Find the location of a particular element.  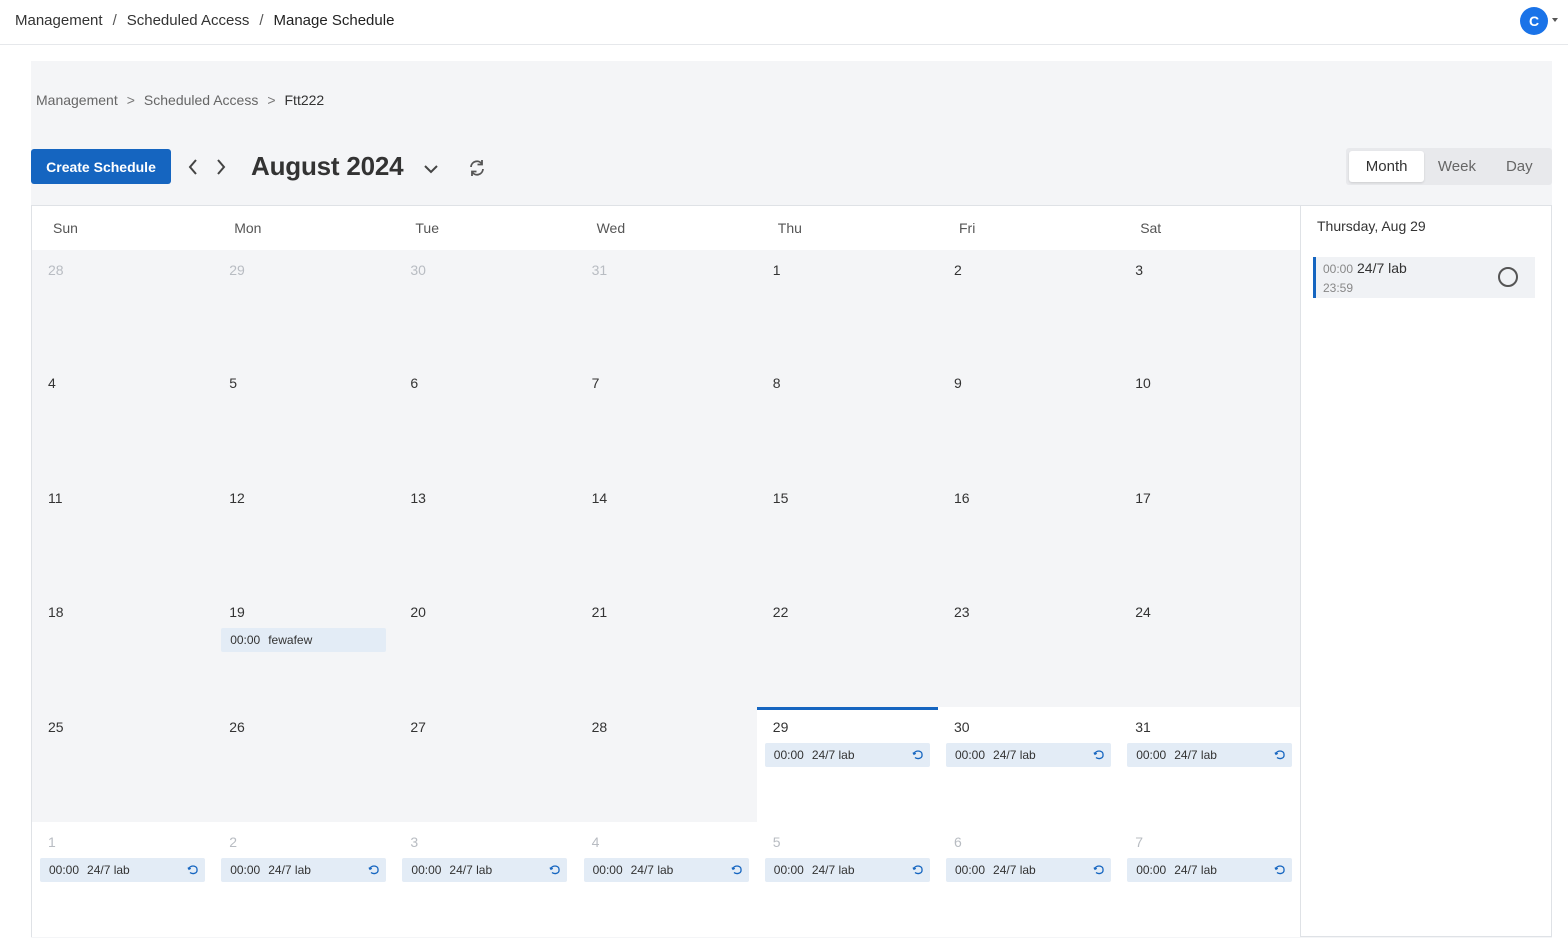

day-cell: 20 is located at coordinates (485, 649).